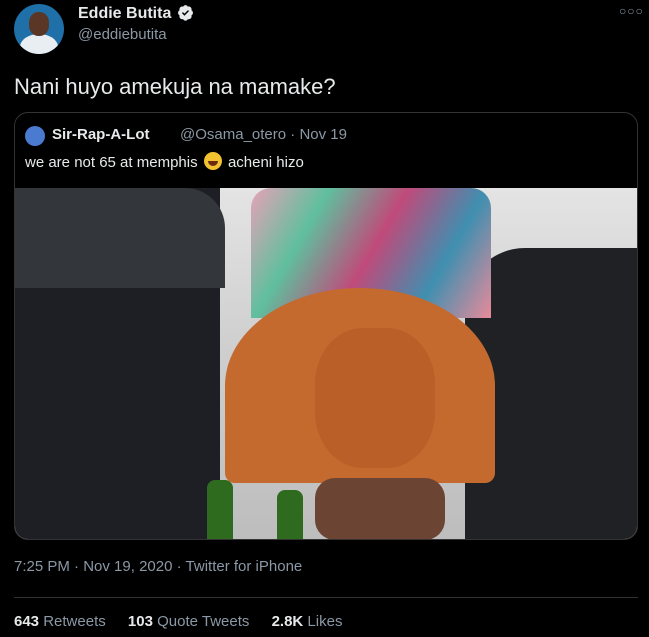 Image resolution: width=649 pixels, height=637 pixels. I want to click on tweet-stats: 643 Retweets 103 Quote Tweets 2.8K Likes, so click(187, 621).